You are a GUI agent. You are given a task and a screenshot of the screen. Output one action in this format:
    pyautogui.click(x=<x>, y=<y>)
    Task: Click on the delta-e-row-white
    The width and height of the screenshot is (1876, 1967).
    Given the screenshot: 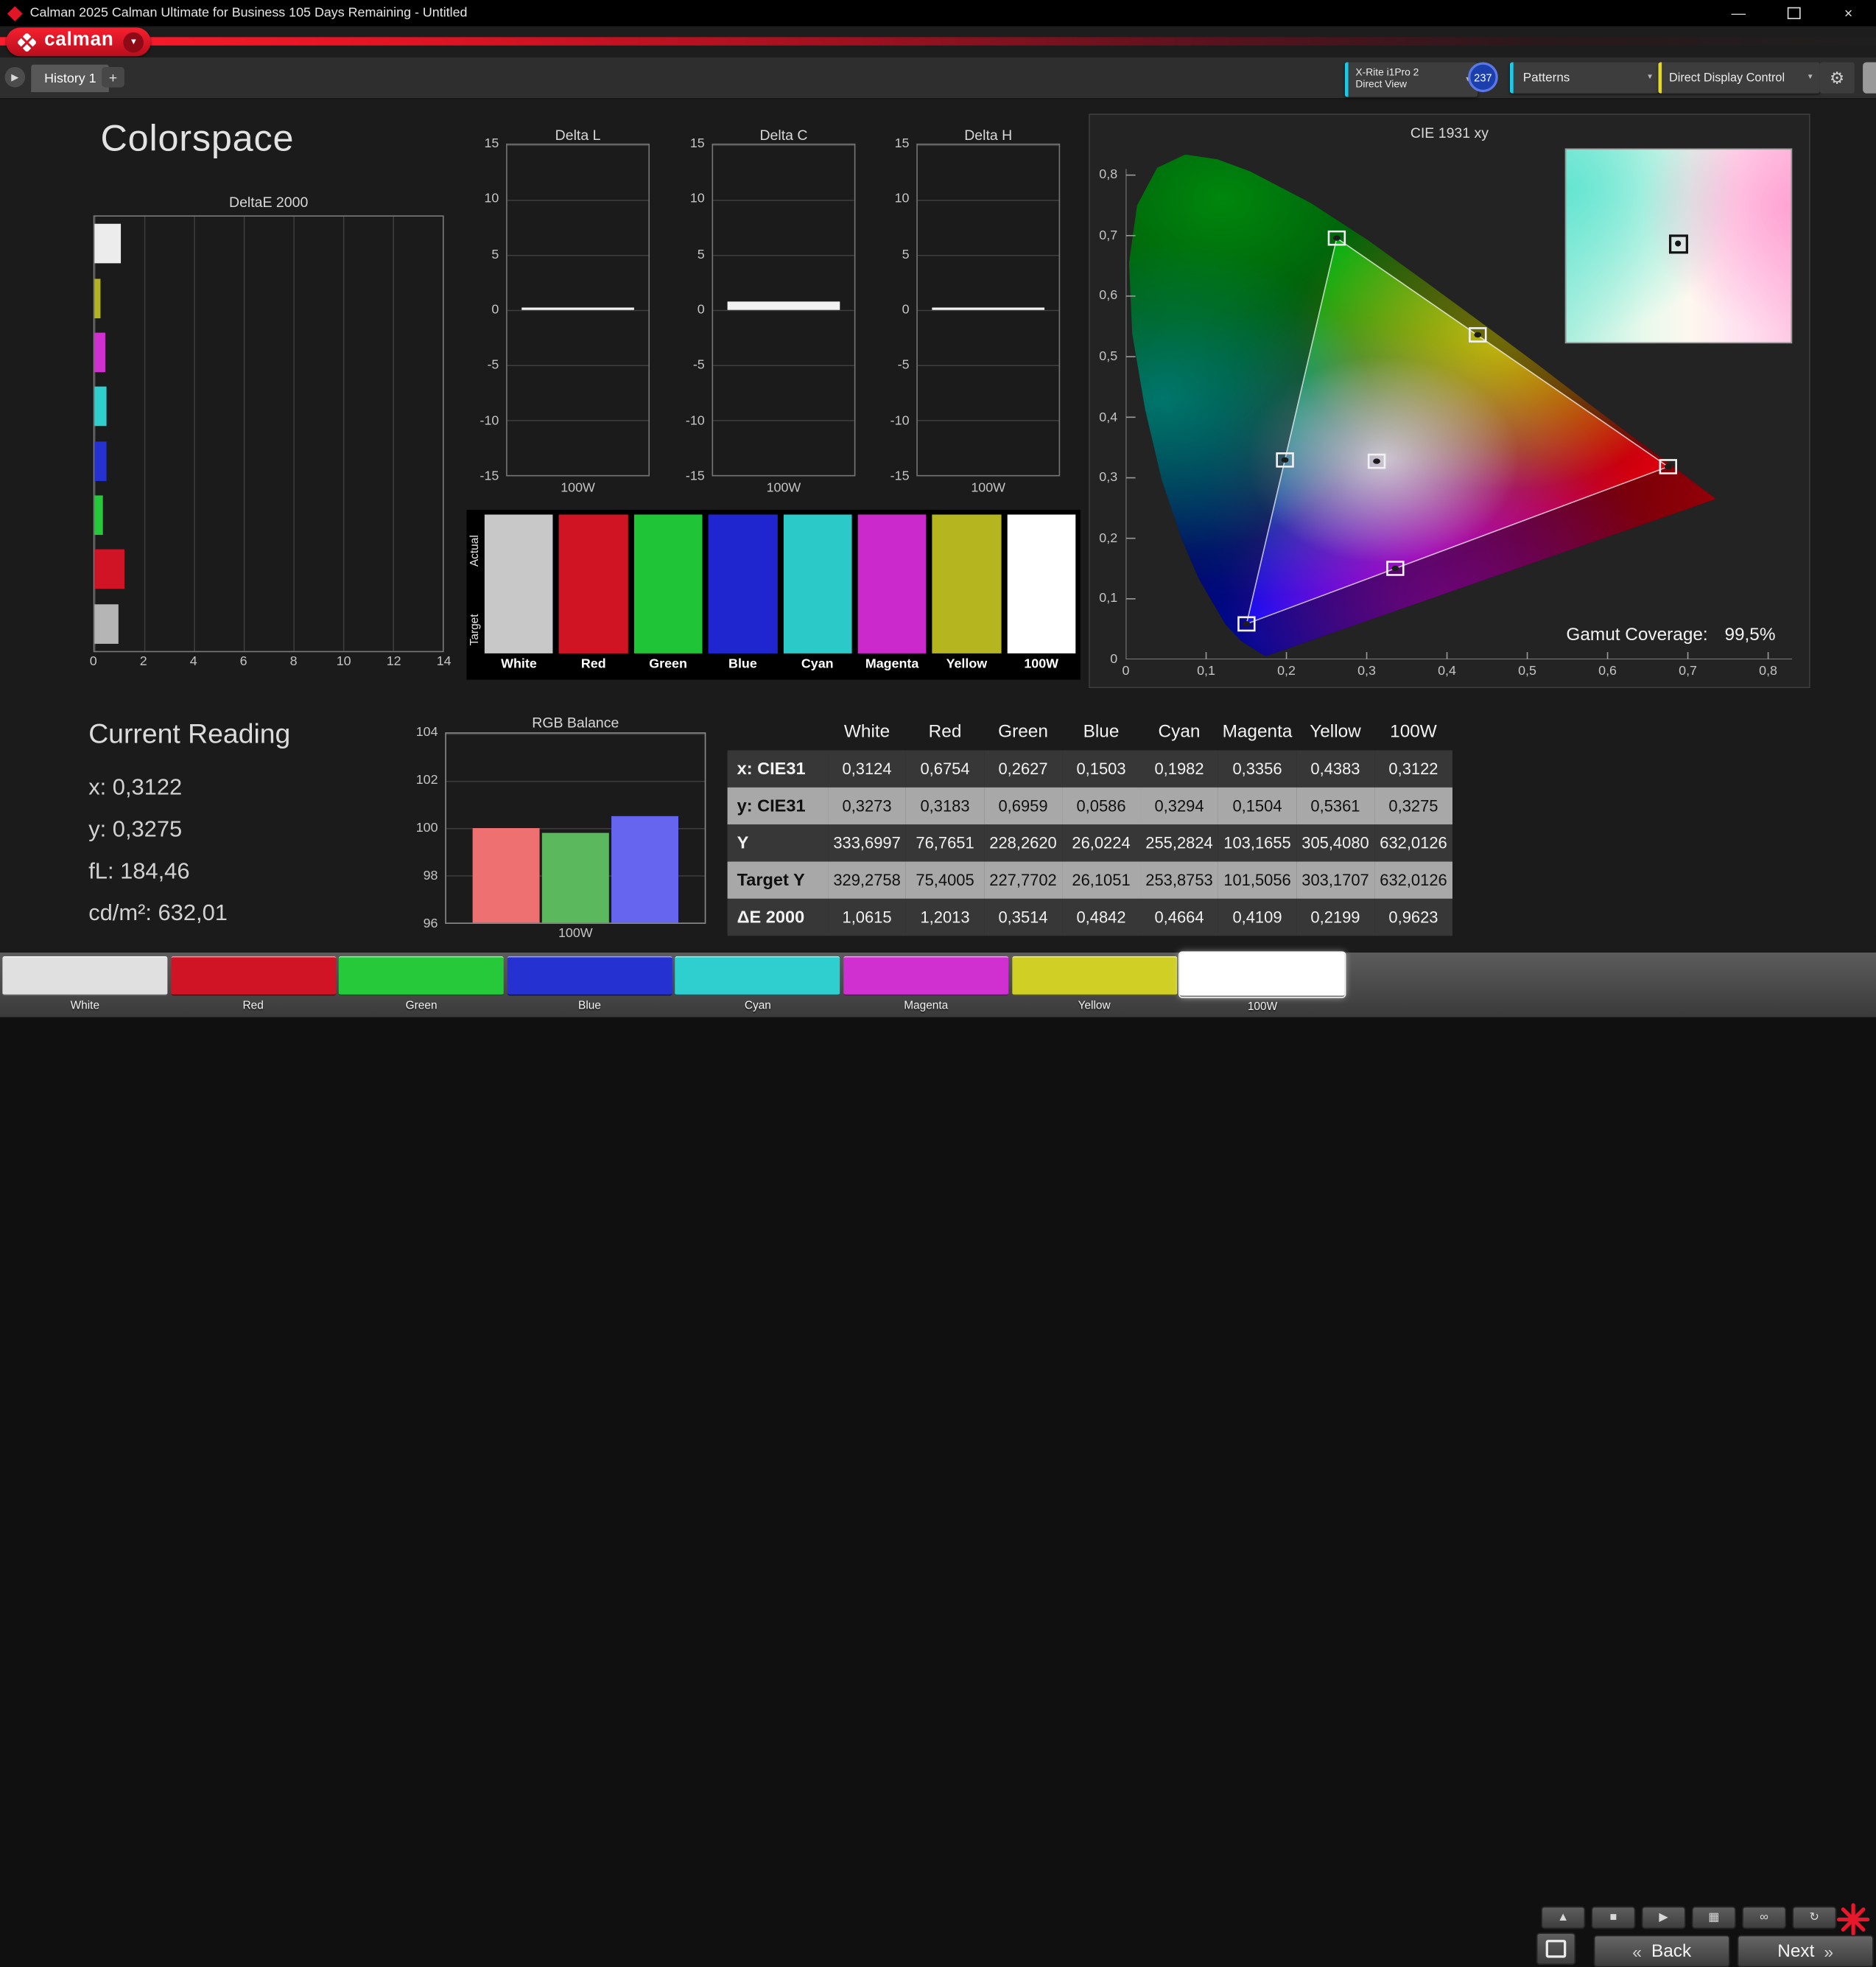 What is the action you would take?
    pyautogui.click(x=268, y=244)
    